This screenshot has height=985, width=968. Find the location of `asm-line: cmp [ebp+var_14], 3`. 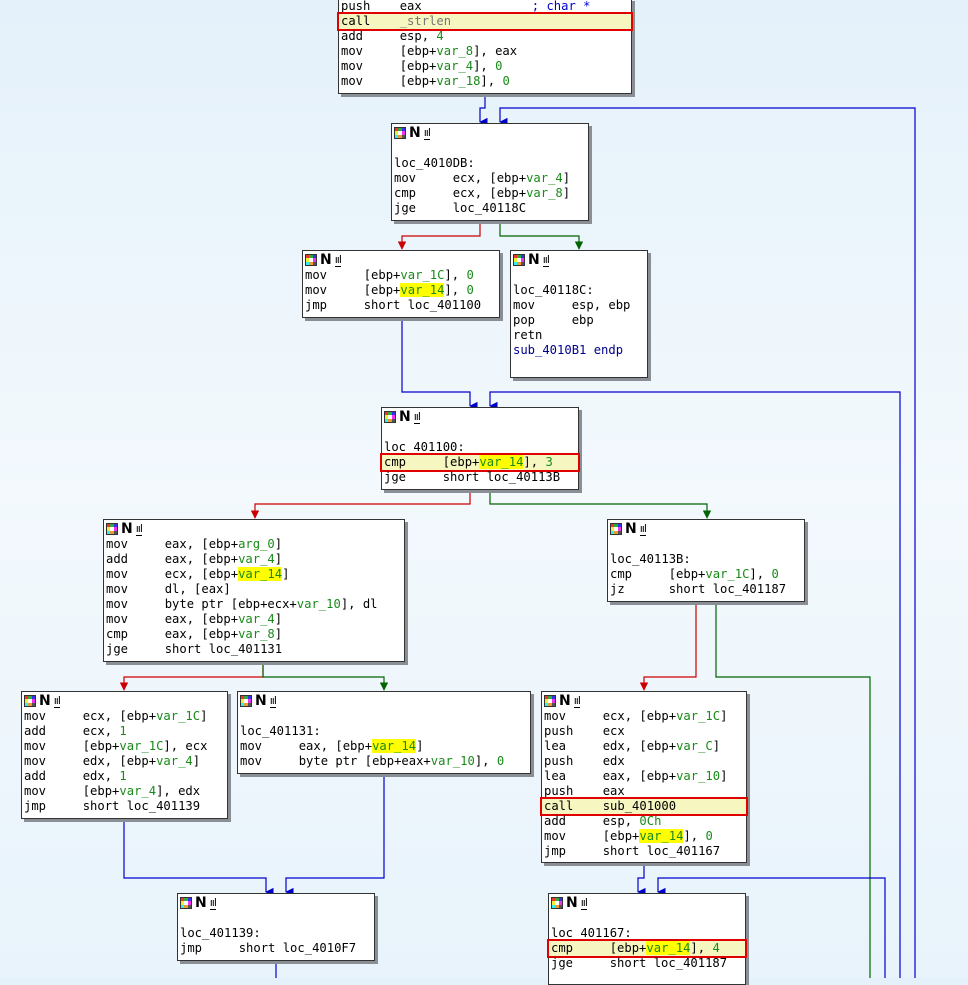

asm-line: cmp [ebp+var_14], 3 is located at coordinates (480, 462).